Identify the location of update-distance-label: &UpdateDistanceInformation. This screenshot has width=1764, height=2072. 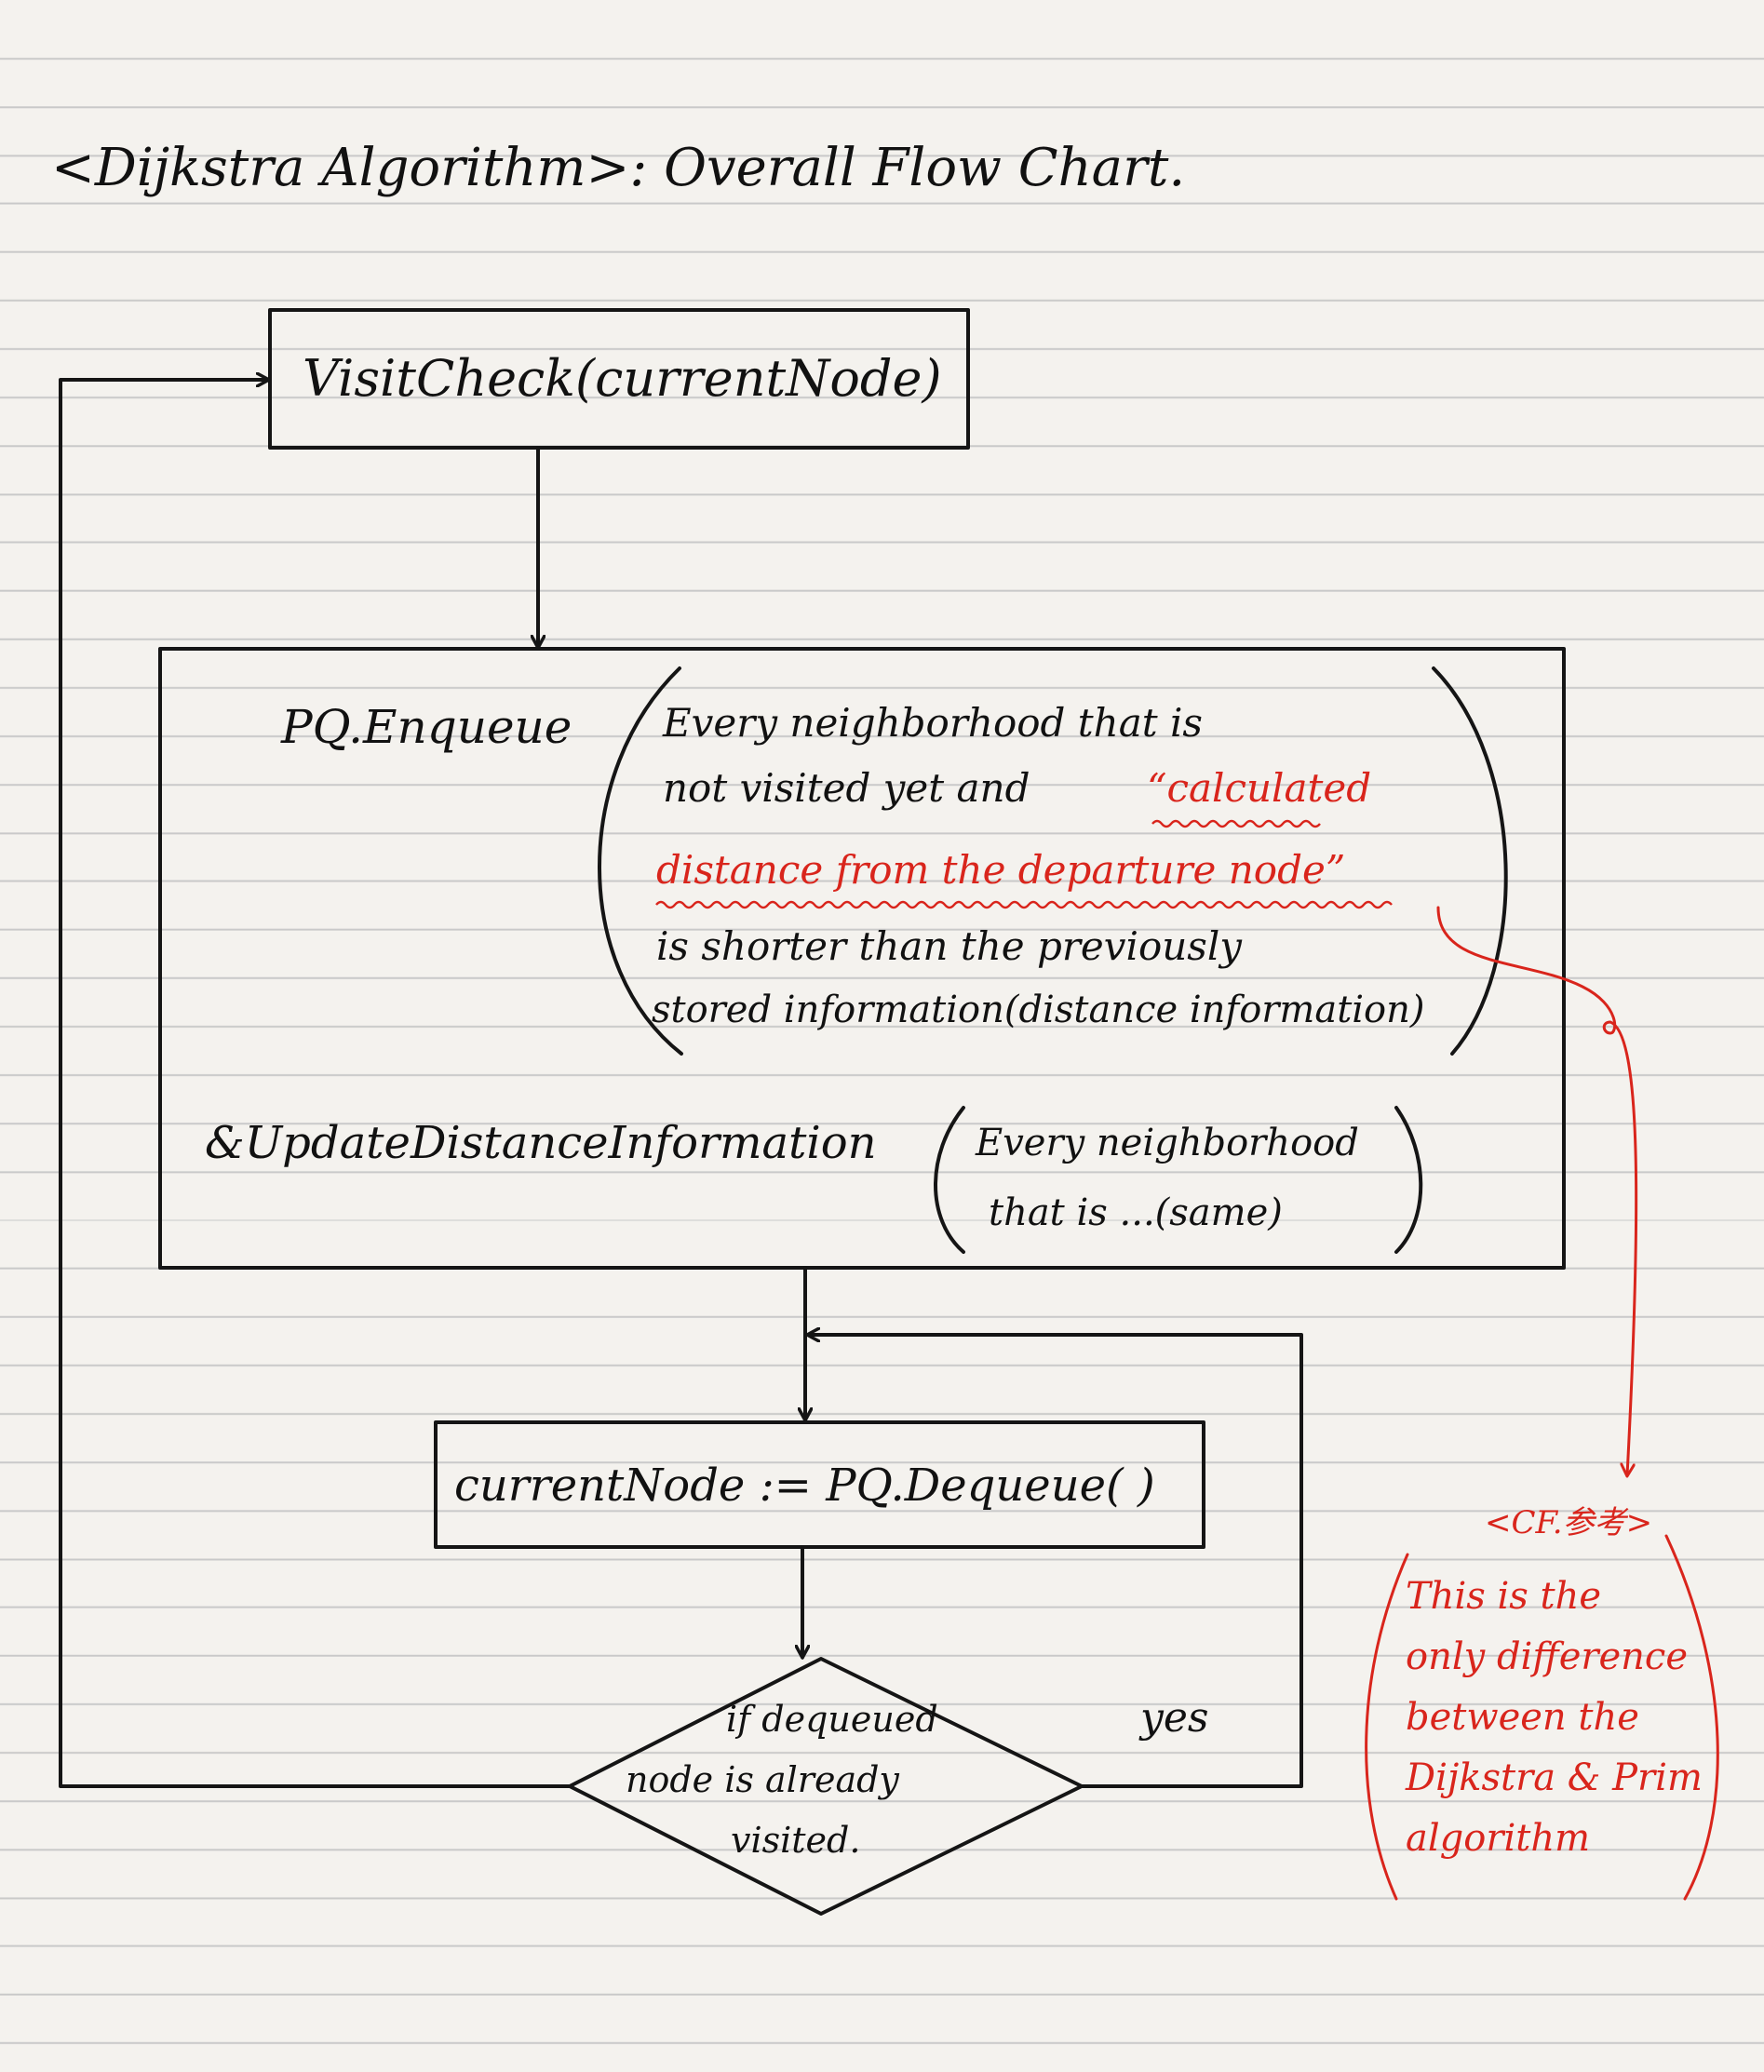
(541, 1143).